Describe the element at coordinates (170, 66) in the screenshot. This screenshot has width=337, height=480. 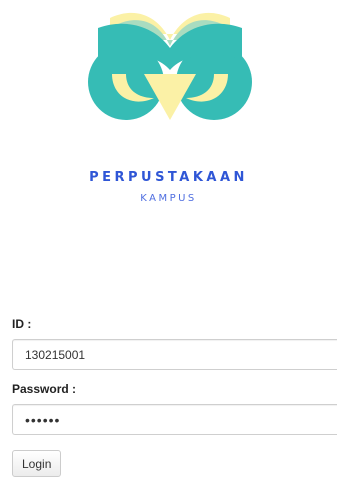
I see `owl-book-icon` at that location.